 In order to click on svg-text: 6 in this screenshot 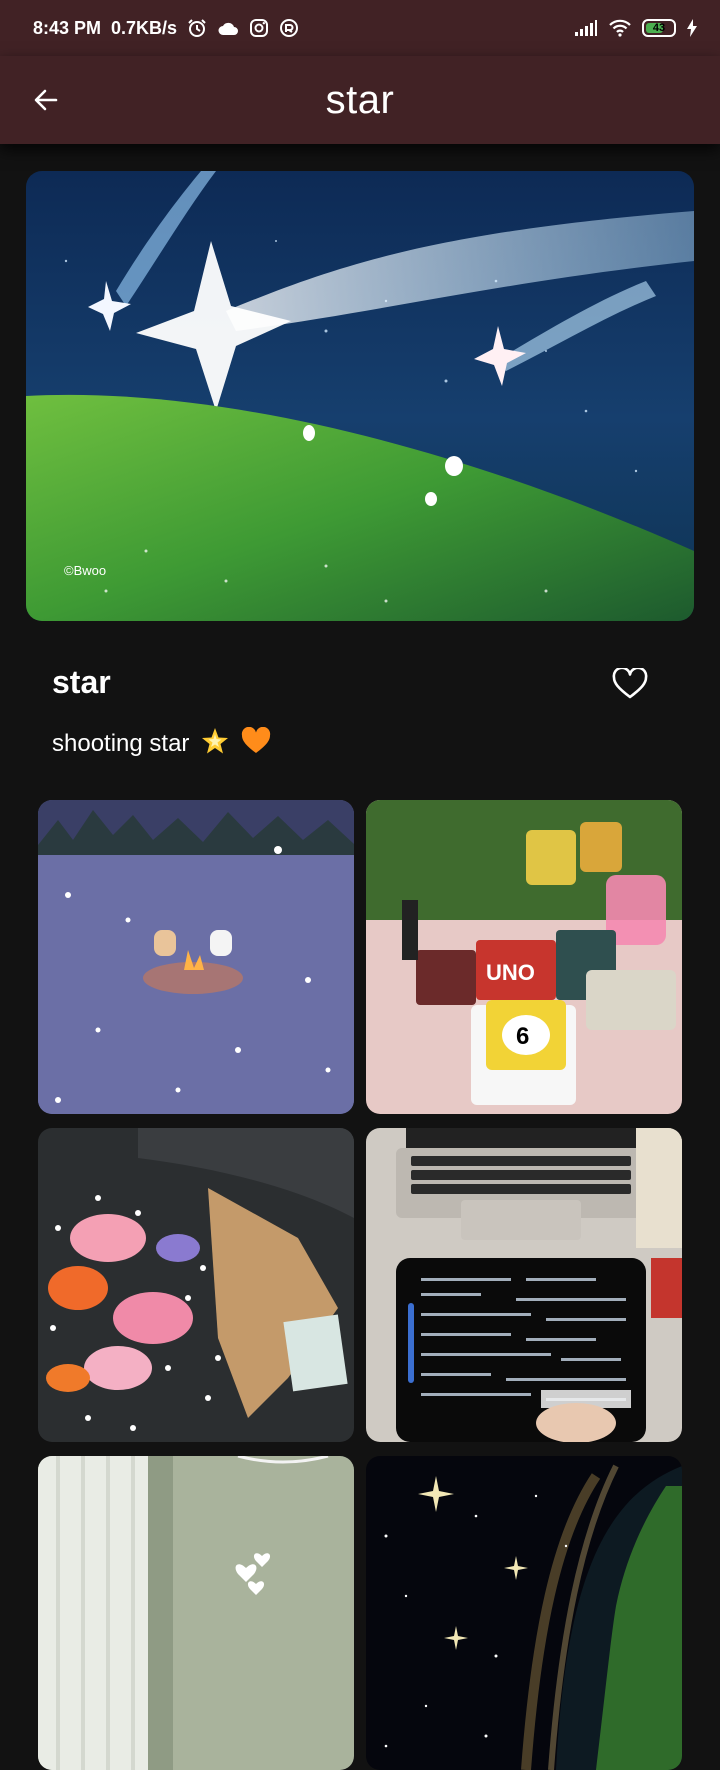, I will do `click(522, 1036)`.